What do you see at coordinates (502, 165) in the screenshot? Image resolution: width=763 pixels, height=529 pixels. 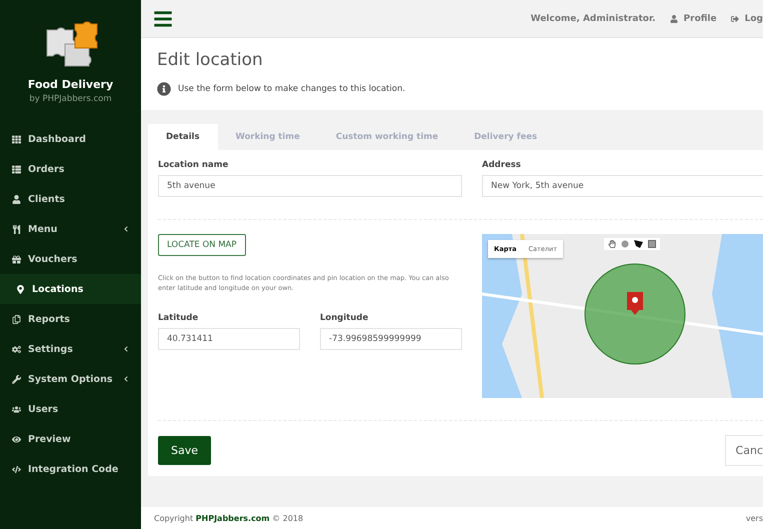 I see `field-label: Address` at bounding box center [502, 165].